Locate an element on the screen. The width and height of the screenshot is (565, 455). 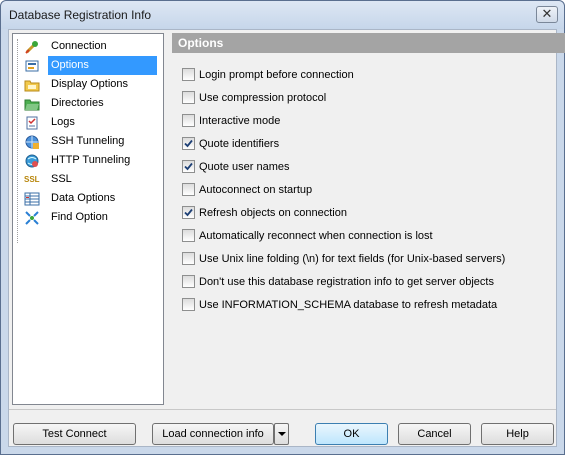
tree-item-label: Connection is located at coordinates (79, 46).